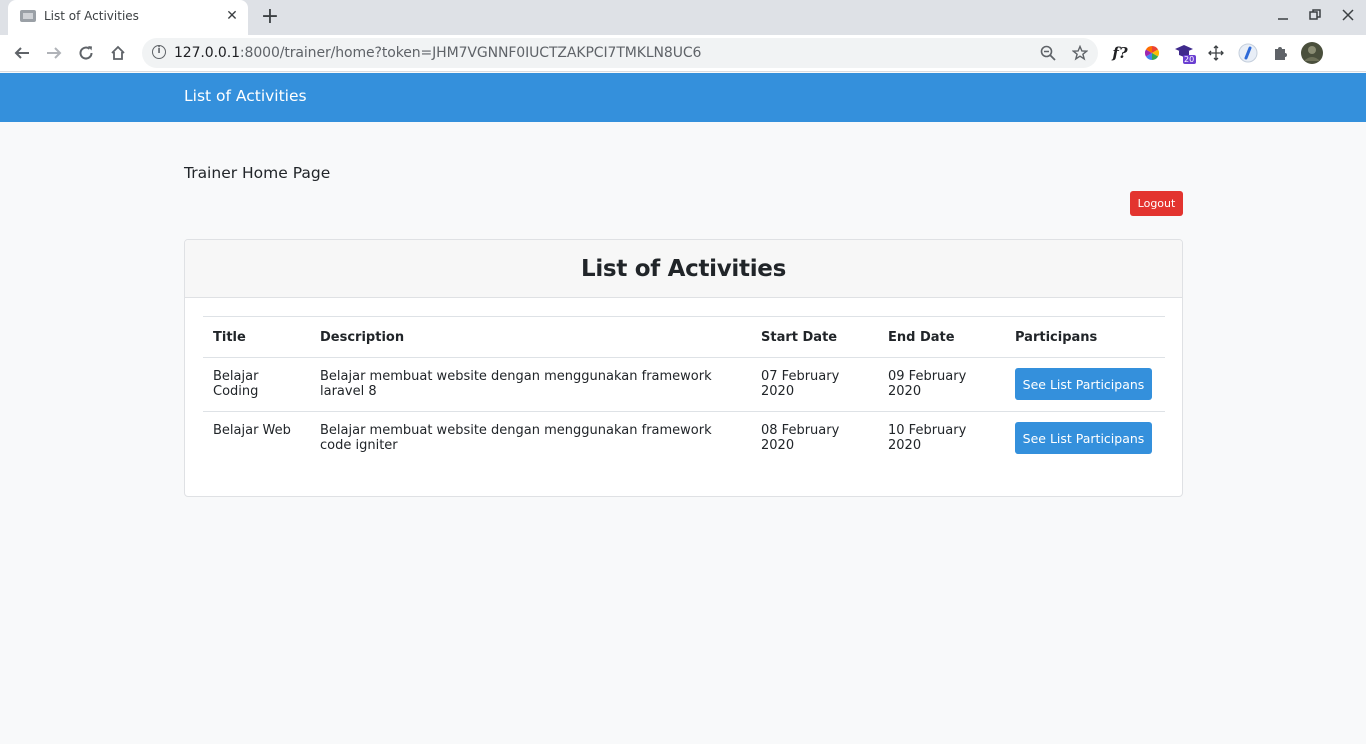 The width and height of the screenshot is (1366, 744). Describe the element at coordinates (54, 53) in the screenshot. I see `forward-icon` at that location.